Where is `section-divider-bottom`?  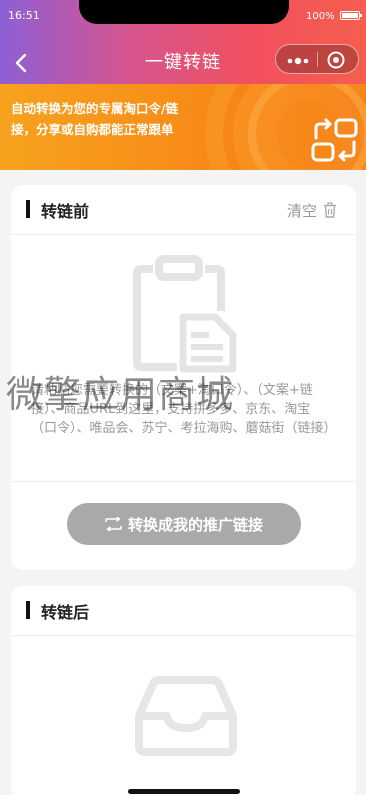
section-divider-bottom is located at coordinates (183, 481).